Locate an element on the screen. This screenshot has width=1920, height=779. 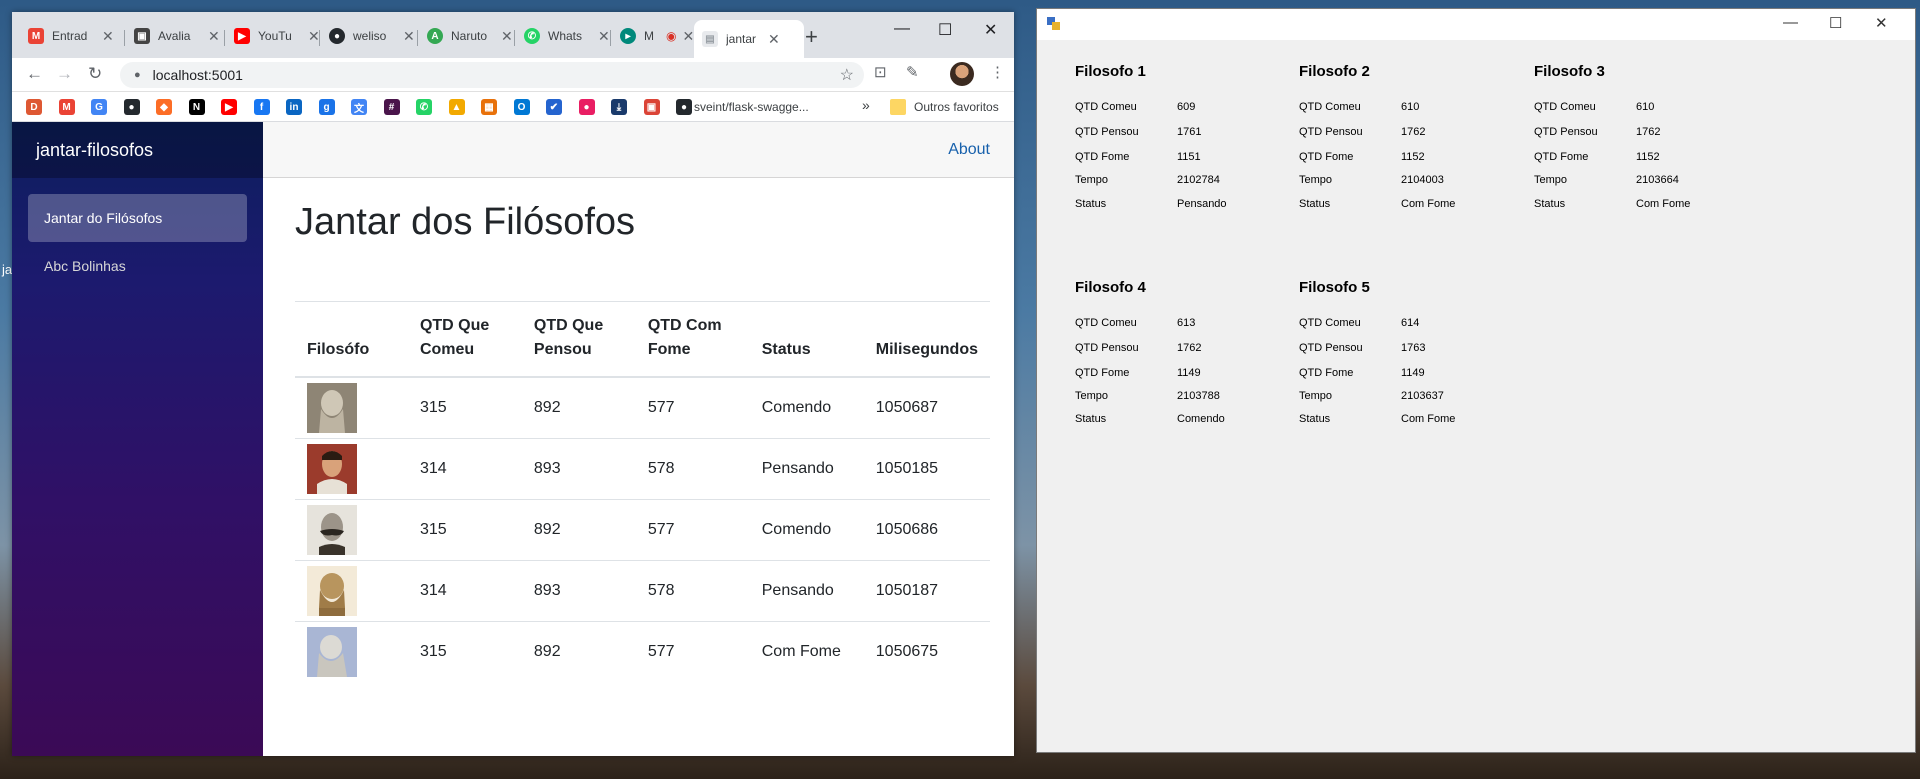
new-tab-icon: + is located at coordinates (811, 37).